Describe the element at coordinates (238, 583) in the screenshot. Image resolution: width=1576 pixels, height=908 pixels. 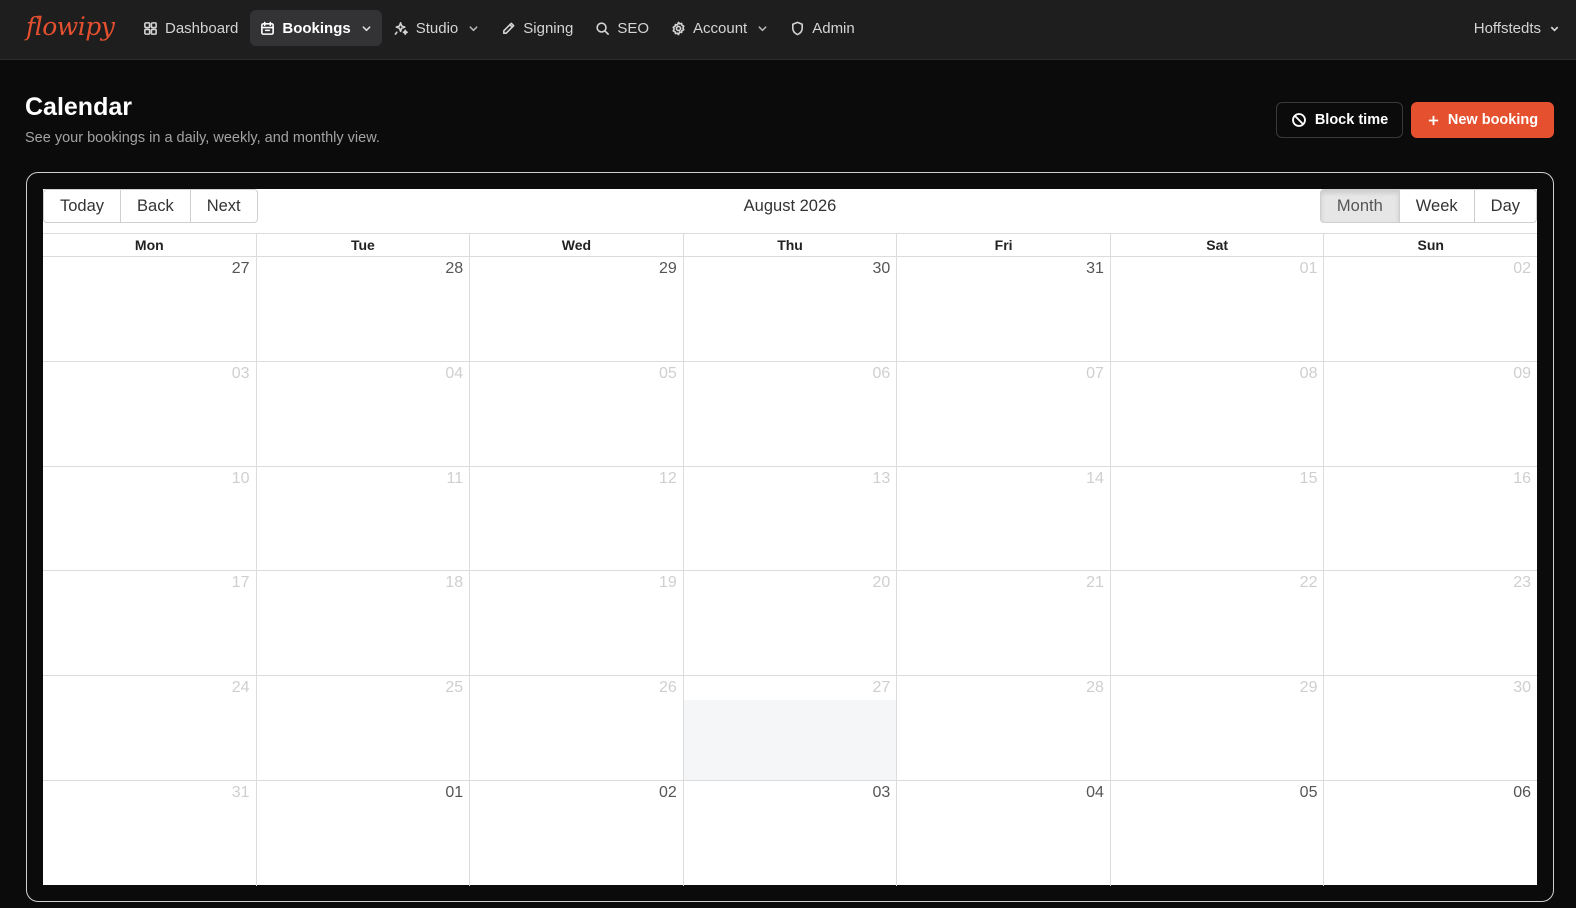
I see `day-number: 17` at that location.